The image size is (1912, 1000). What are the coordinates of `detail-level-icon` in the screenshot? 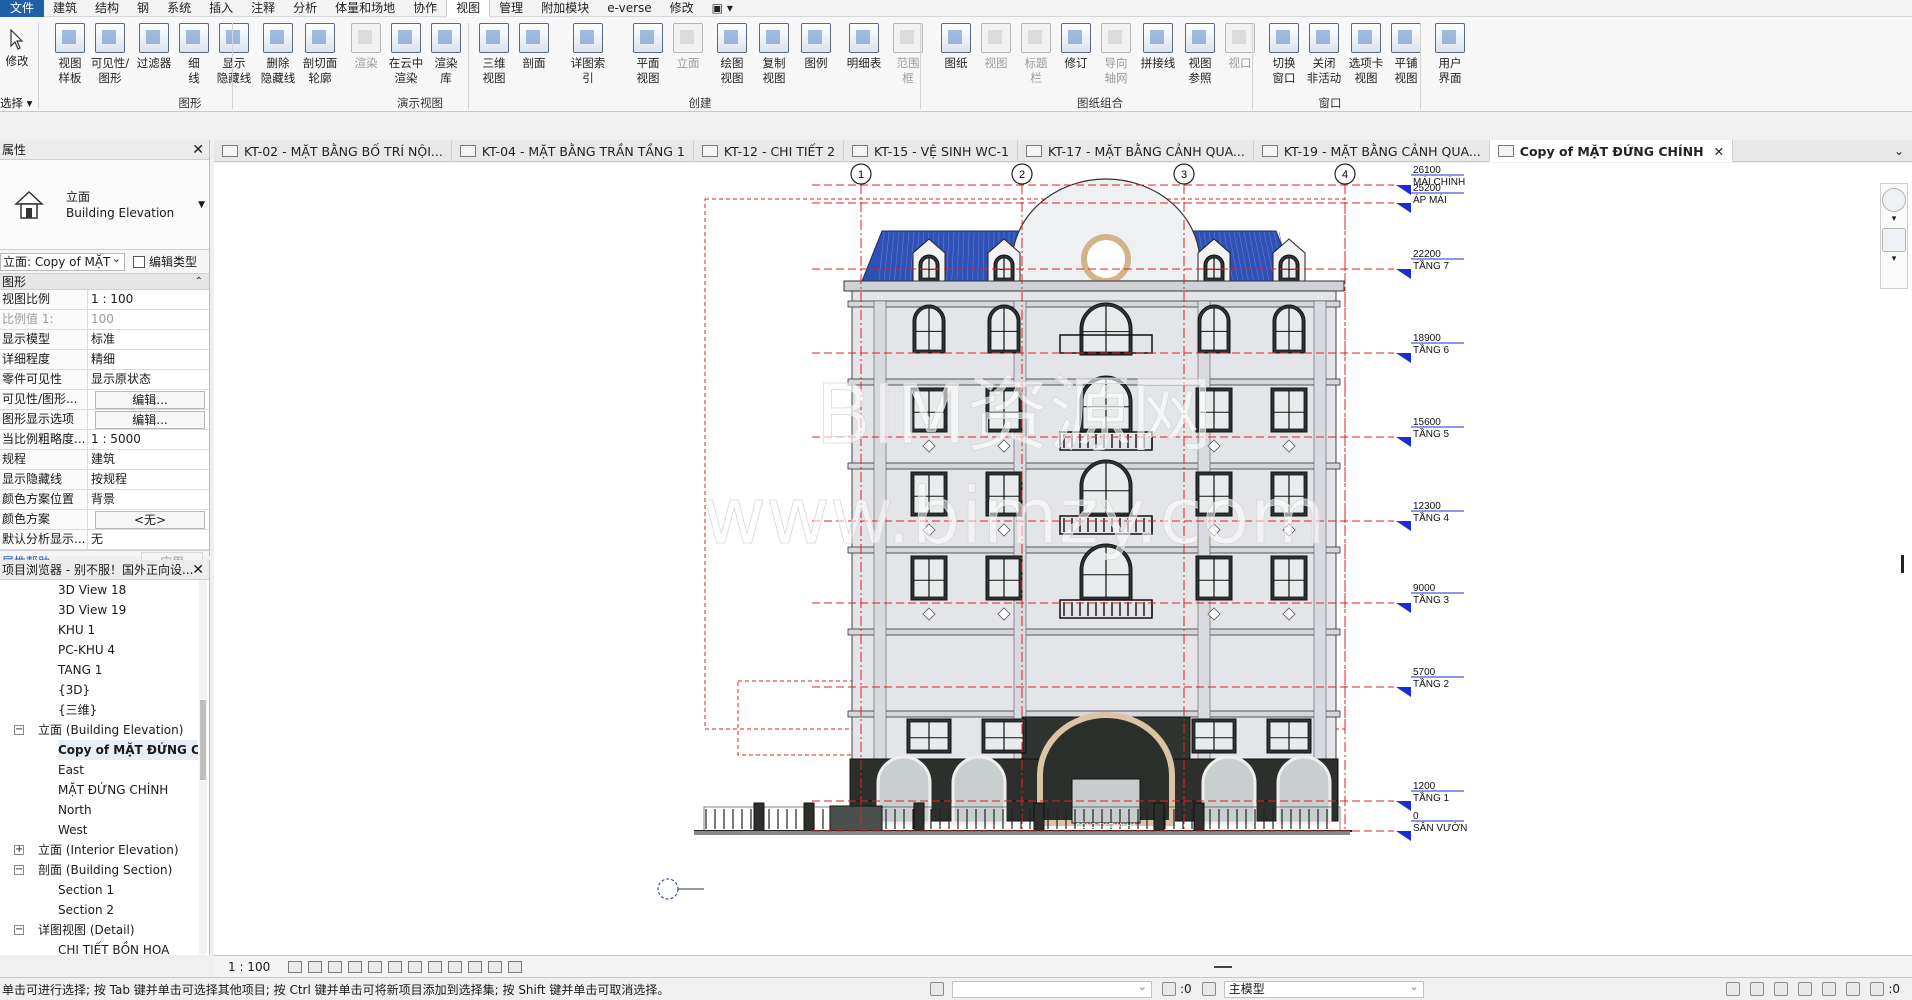 It's located at (295, 966).